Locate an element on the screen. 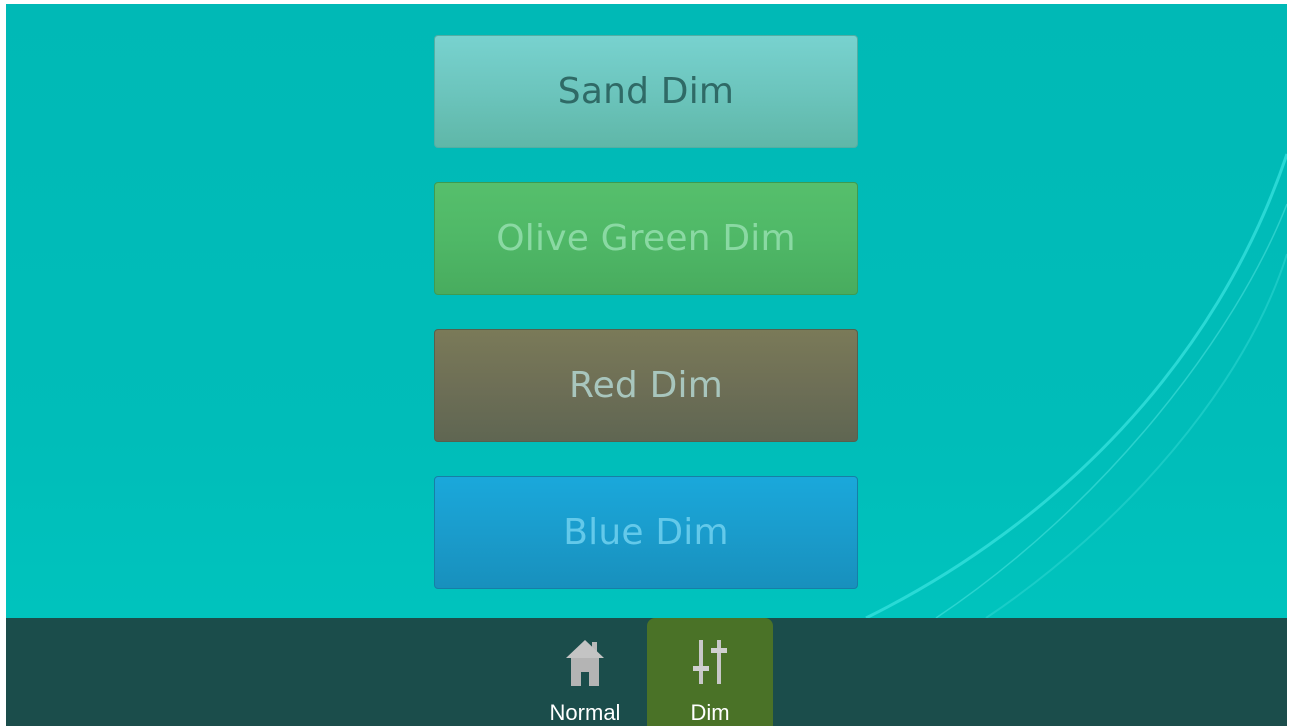 The height and width of the screenshot is (726, 1293). tab-dim: Dim is located at coordinates (710, 672).